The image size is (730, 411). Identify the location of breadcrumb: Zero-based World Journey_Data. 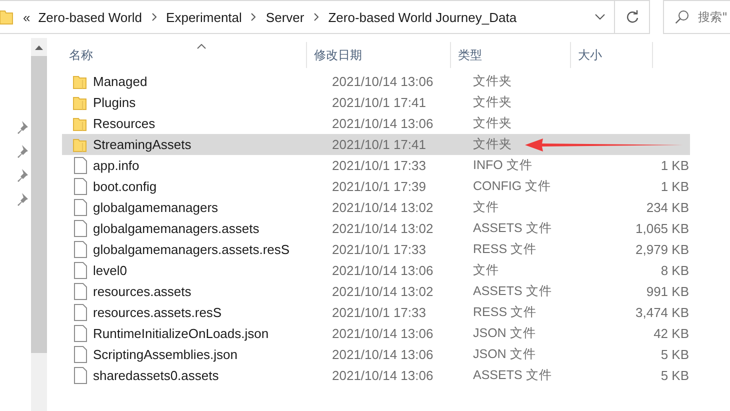
(422, 17).